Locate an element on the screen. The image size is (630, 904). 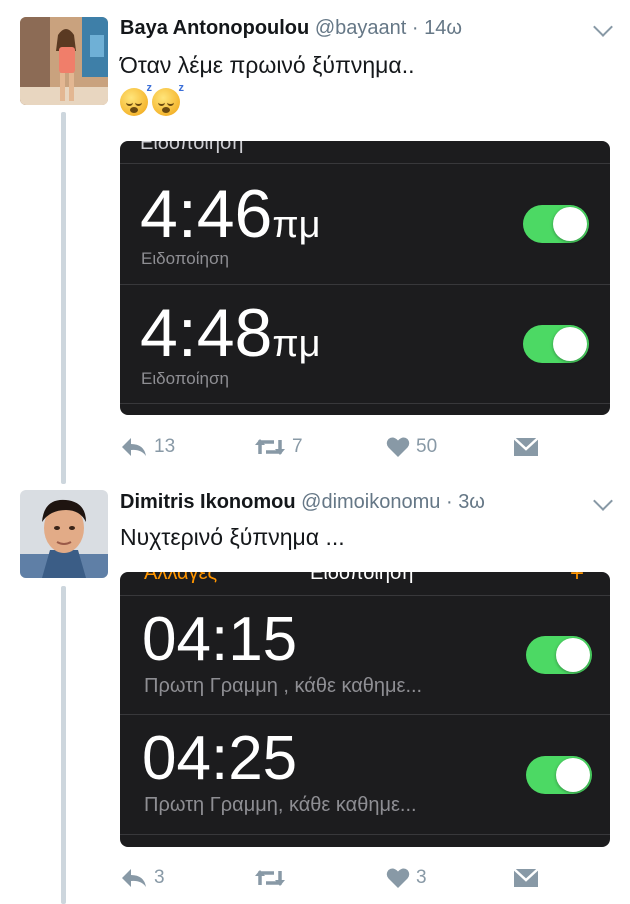
author-name: Dimitris Ikonomou is located at coordinates (208, 502).